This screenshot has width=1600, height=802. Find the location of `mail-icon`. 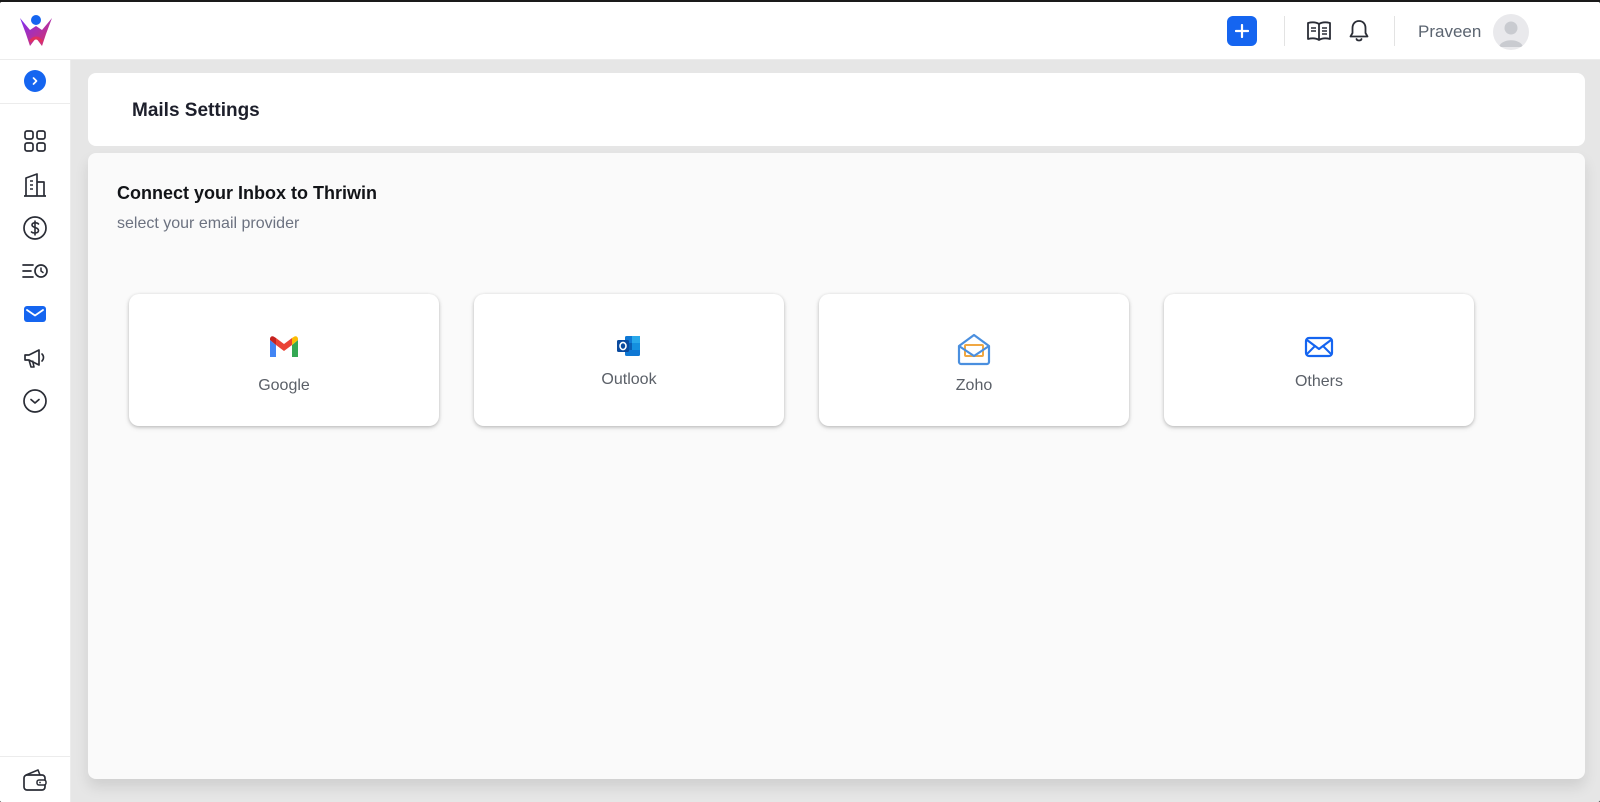

mail-icon is located at coordinates (35, 314).